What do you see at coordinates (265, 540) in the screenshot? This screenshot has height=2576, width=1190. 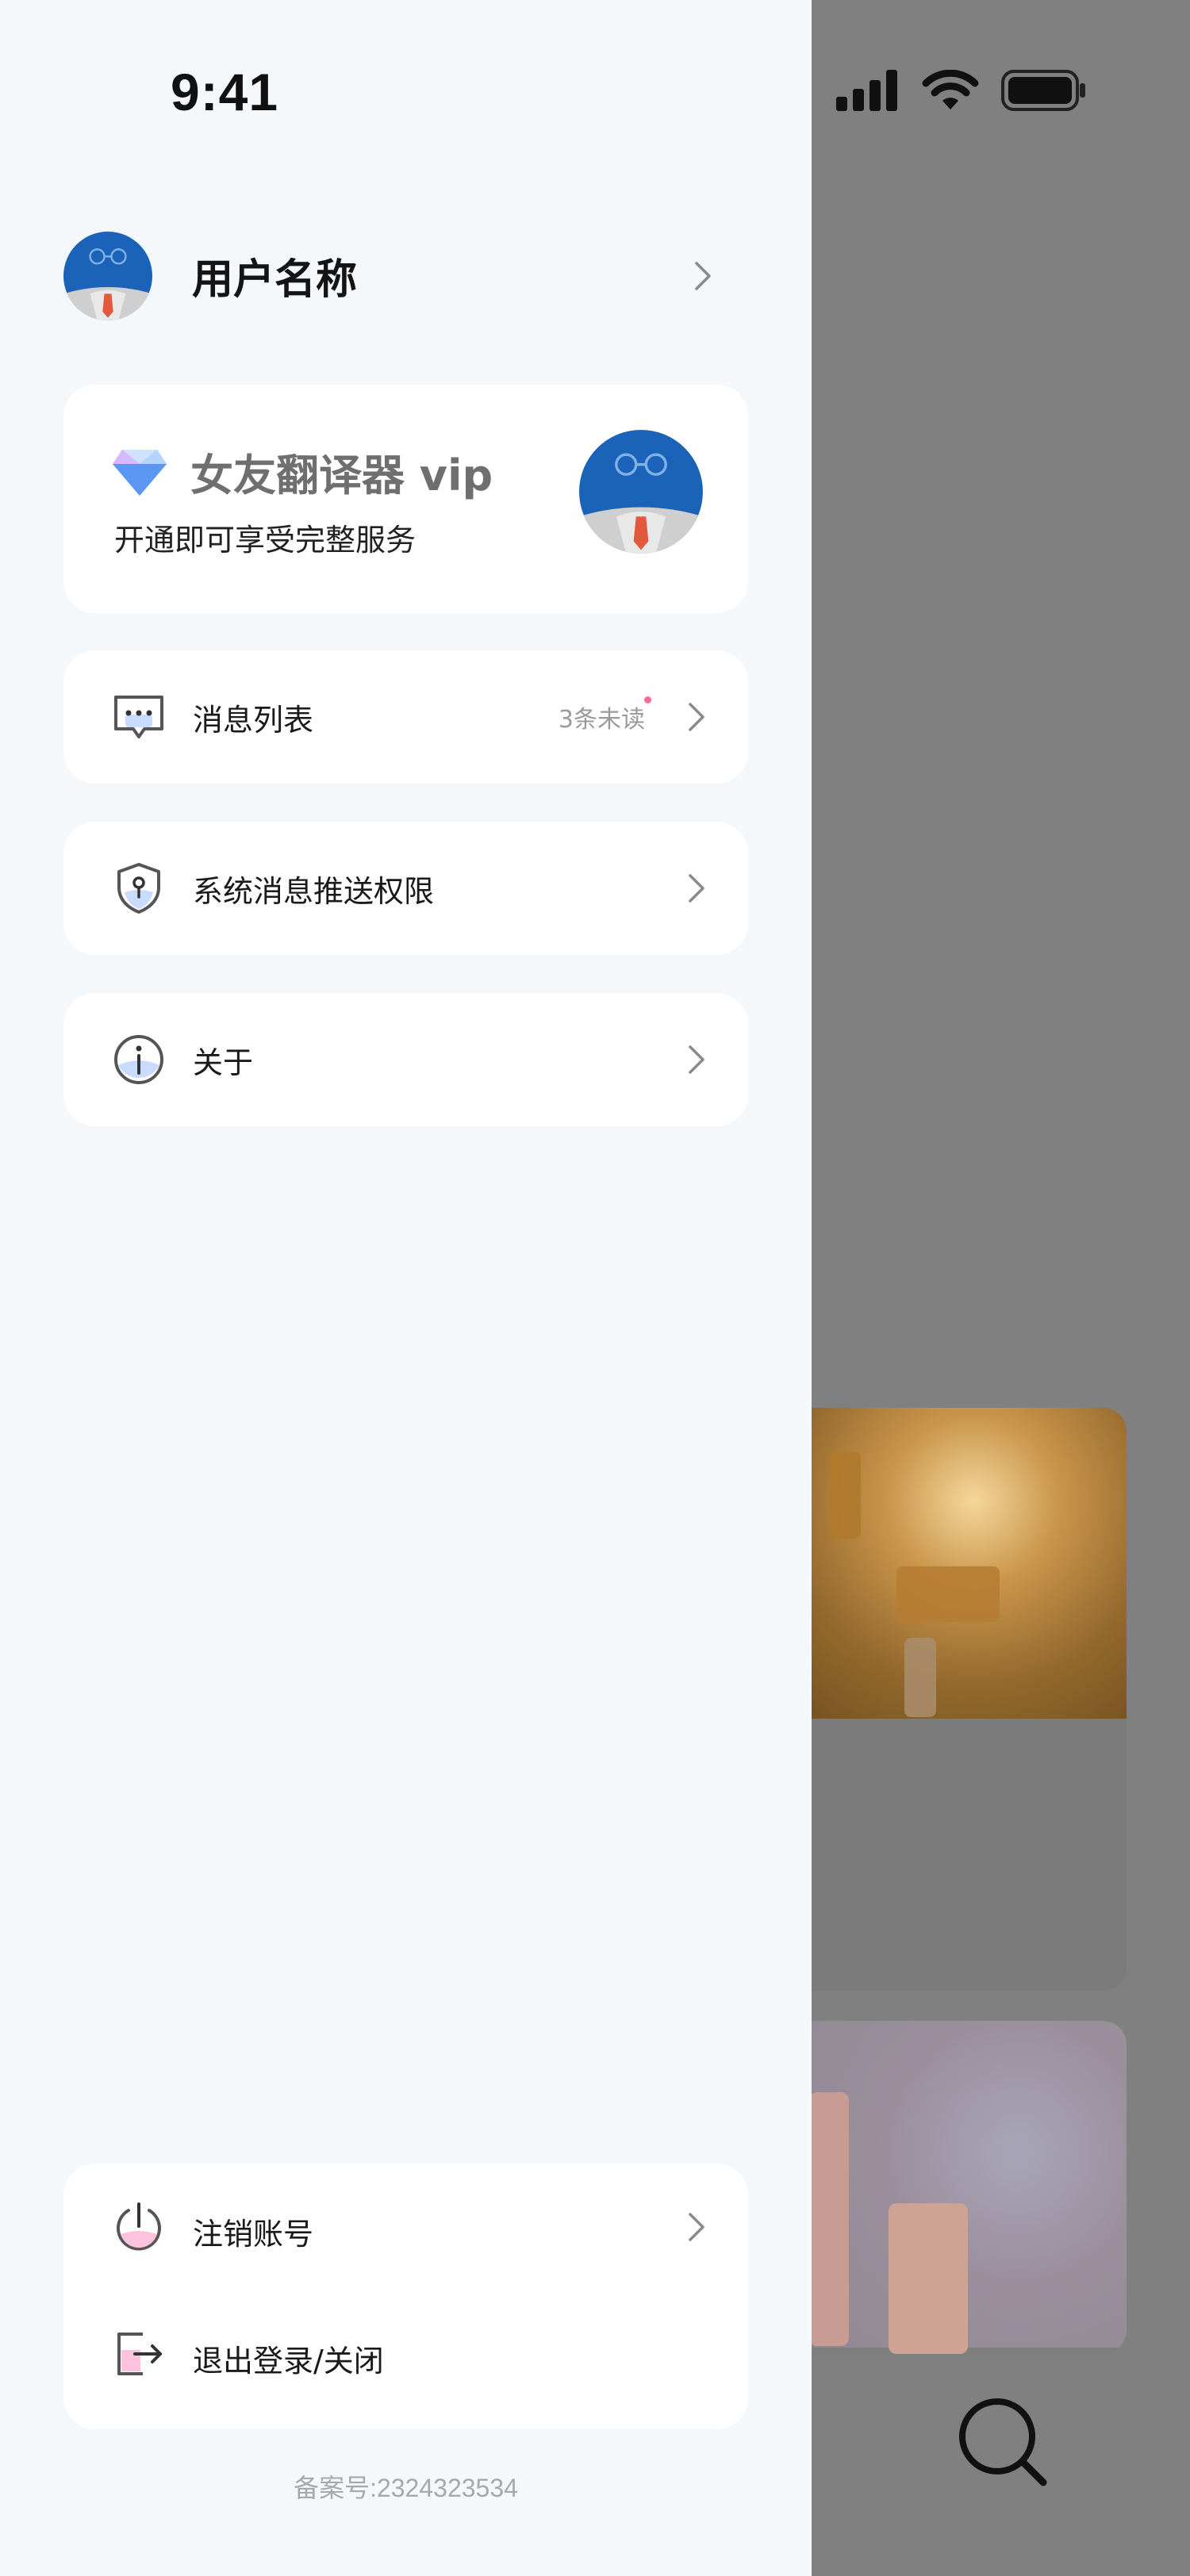 I see `vip-subtitle: 开通即可享受完整服务` at bounding box center [265, 540].